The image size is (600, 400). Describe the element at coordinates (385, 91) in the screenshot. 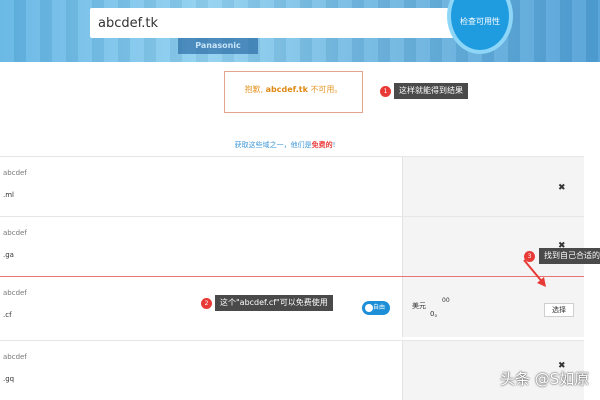

I see `callout-1-dot: 1` at that location.